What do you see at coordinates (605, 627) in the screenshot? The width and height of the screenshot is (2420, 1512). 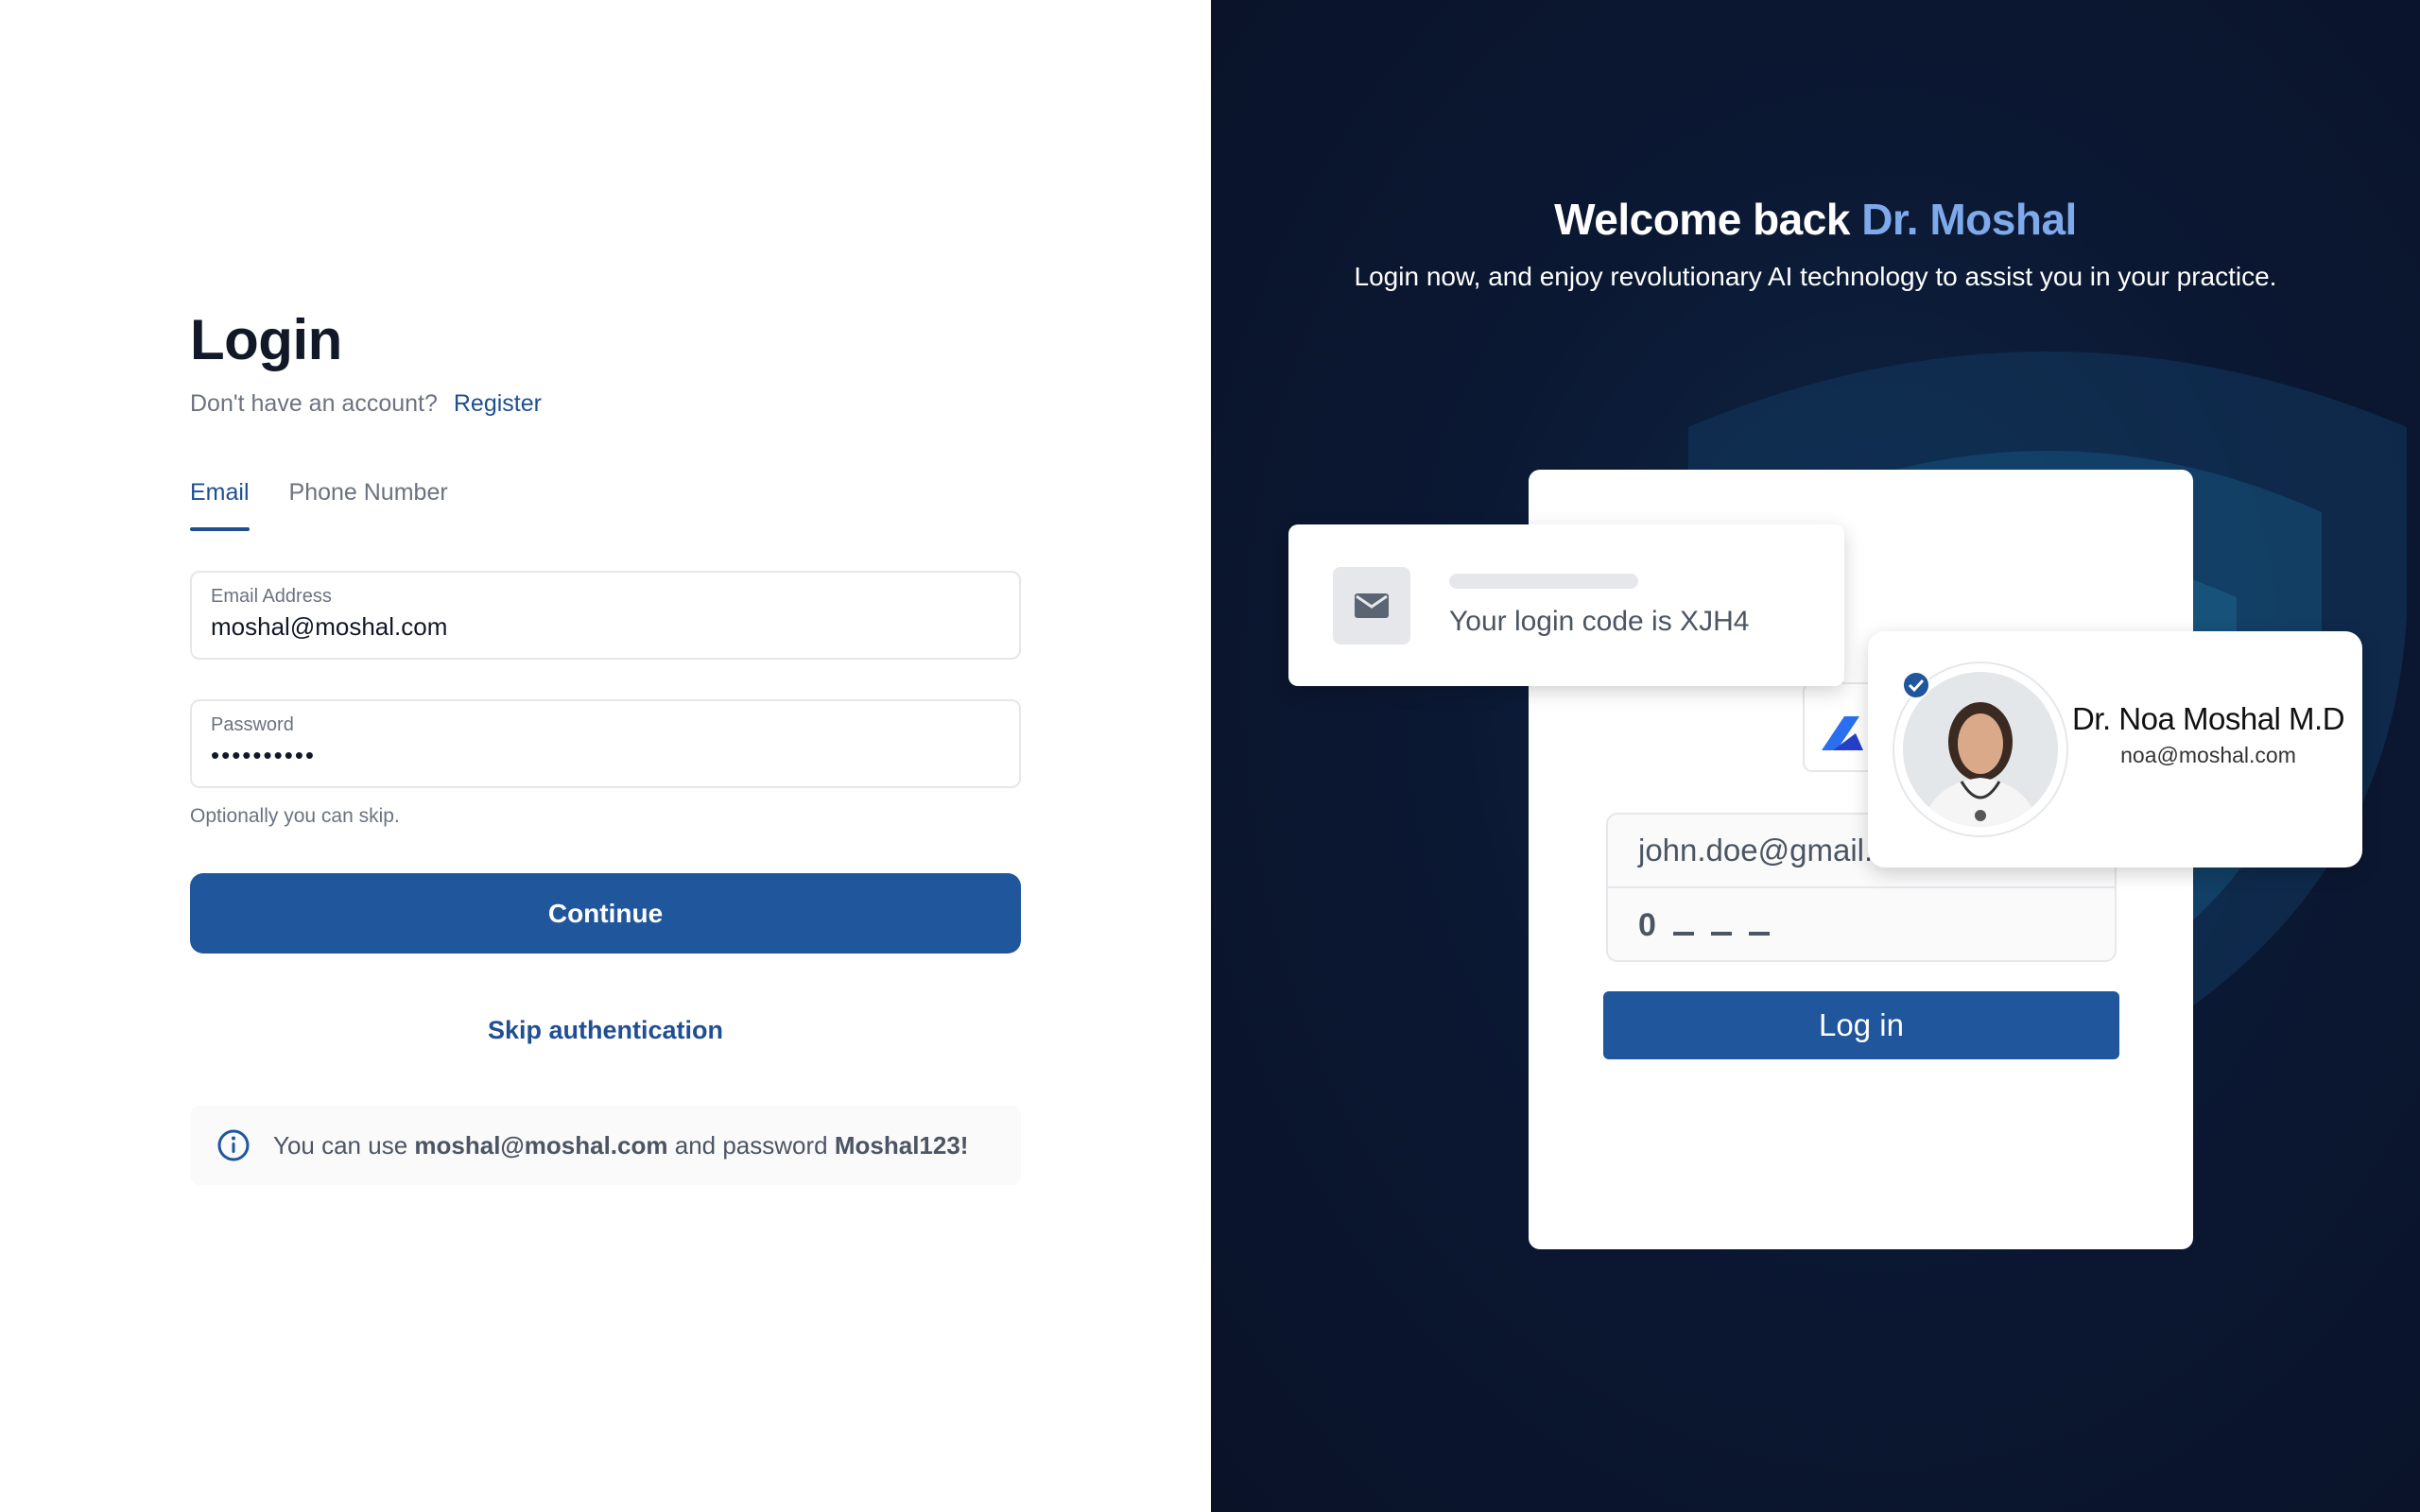 I see `email-input` at bounding box center [605, 627].